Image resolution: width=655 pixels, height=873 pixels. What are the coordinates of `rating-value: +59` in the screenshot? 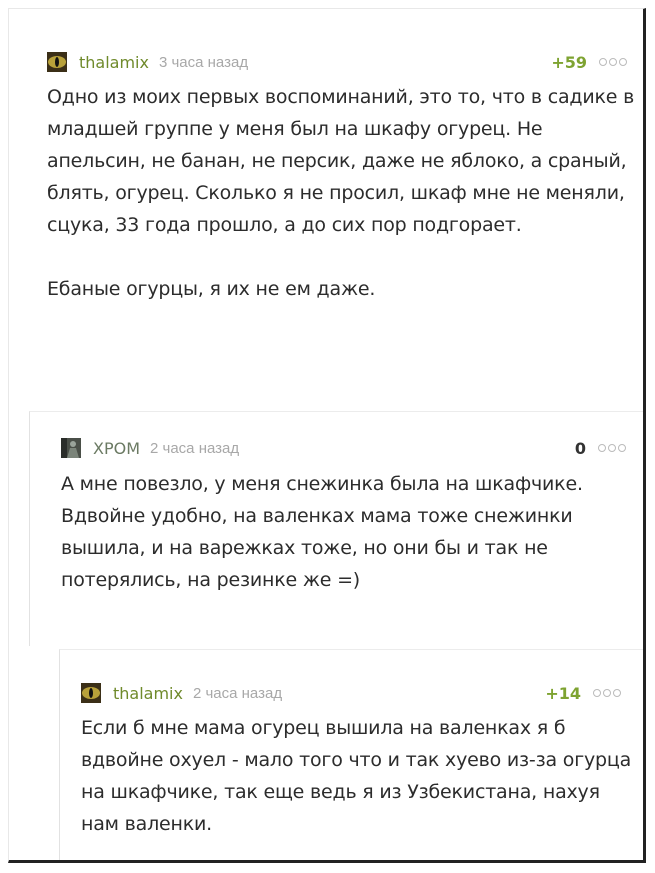 It's located at (569, 62).